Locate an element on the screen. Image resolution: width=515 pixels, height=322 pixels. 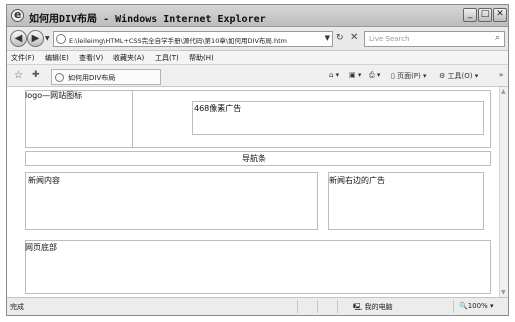
news-label: 新闻内容 is located at coordinates (44, 180).